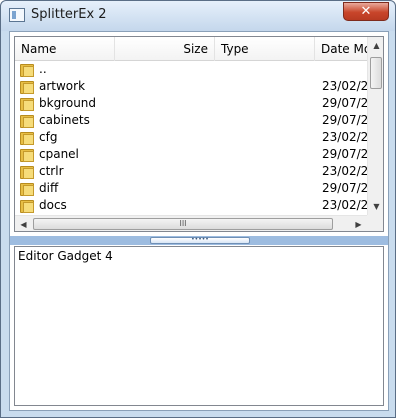  What do you see at coordinates (198, 16) in the screenshot?
I see `title-bar: SplitterEx 2 ✕` at bounding box center [198, 16].